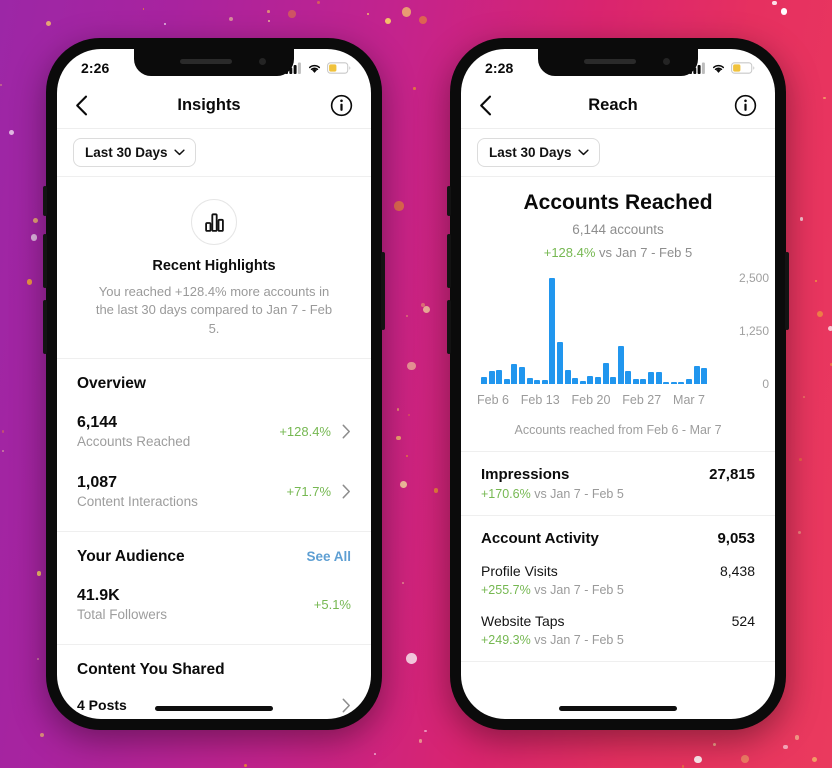  Describe the element at coordinates (308, 491) in the screenshot. I see `metric-delta: +71.7%` at that location.